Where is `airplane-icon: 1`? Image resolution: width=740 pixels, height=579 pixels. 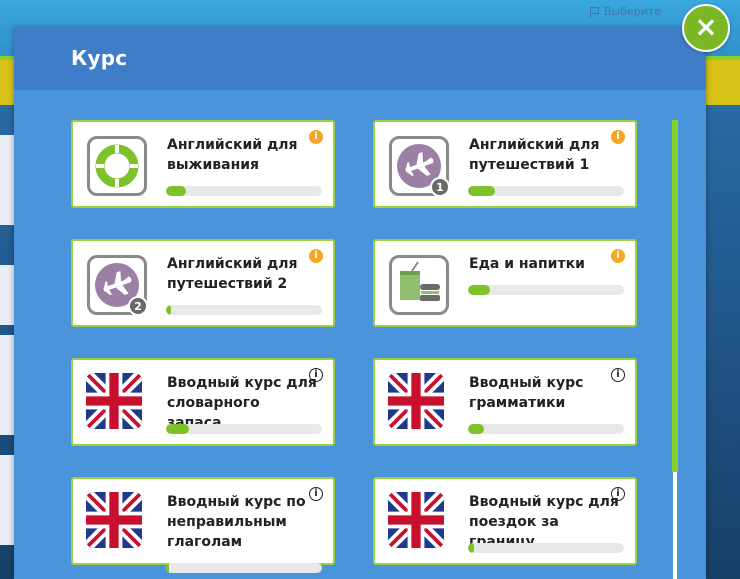
airplane-icon: 1 is located at coordinates (419, 166).